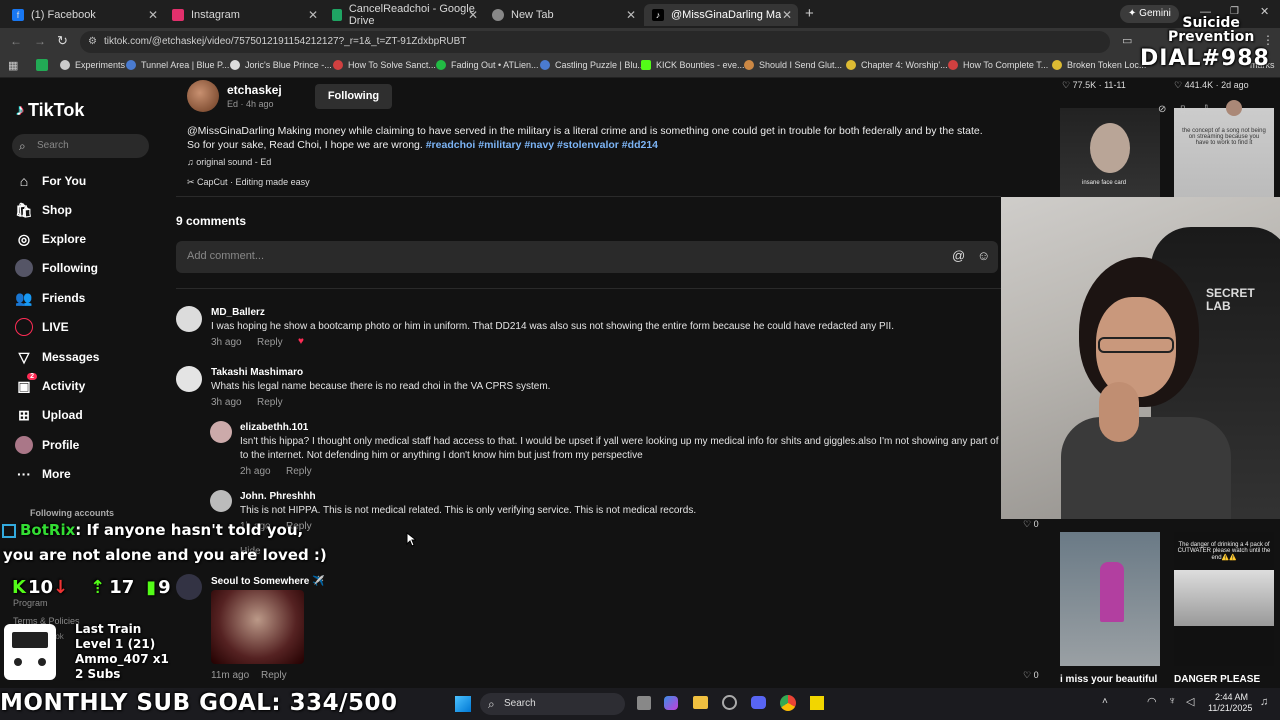 The width and height of the screenshot is (1280, 720). I want to click on nav-upload: ⊞ Upload, so click(49, 415).